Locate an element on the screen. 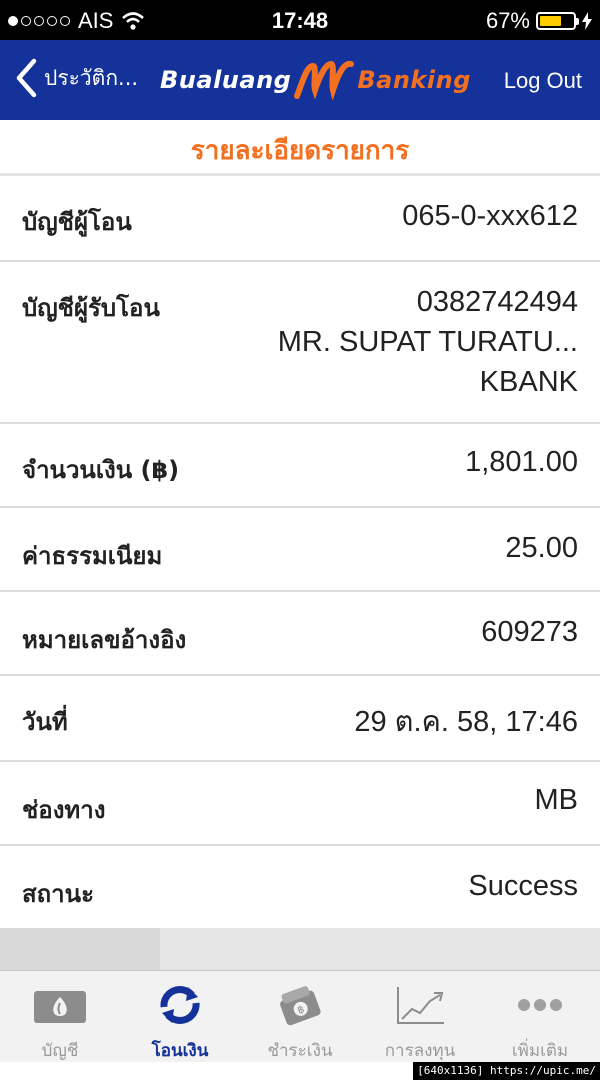 The height and width of the screenshot is (1080, 600). detail-value: MB is located at coordinates (556, 800).